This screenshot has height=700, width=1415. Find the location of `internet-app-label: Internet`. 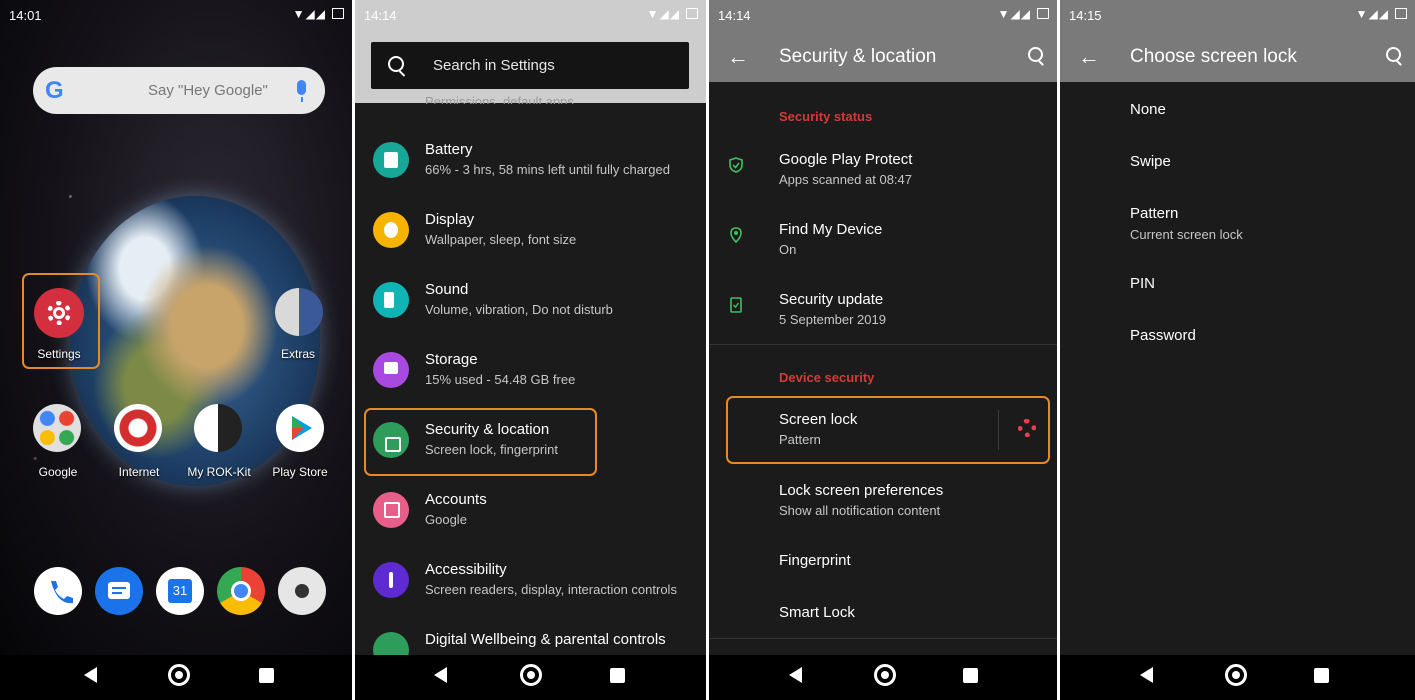

internet-app-label: Internet is located at coordinates (139, 472).